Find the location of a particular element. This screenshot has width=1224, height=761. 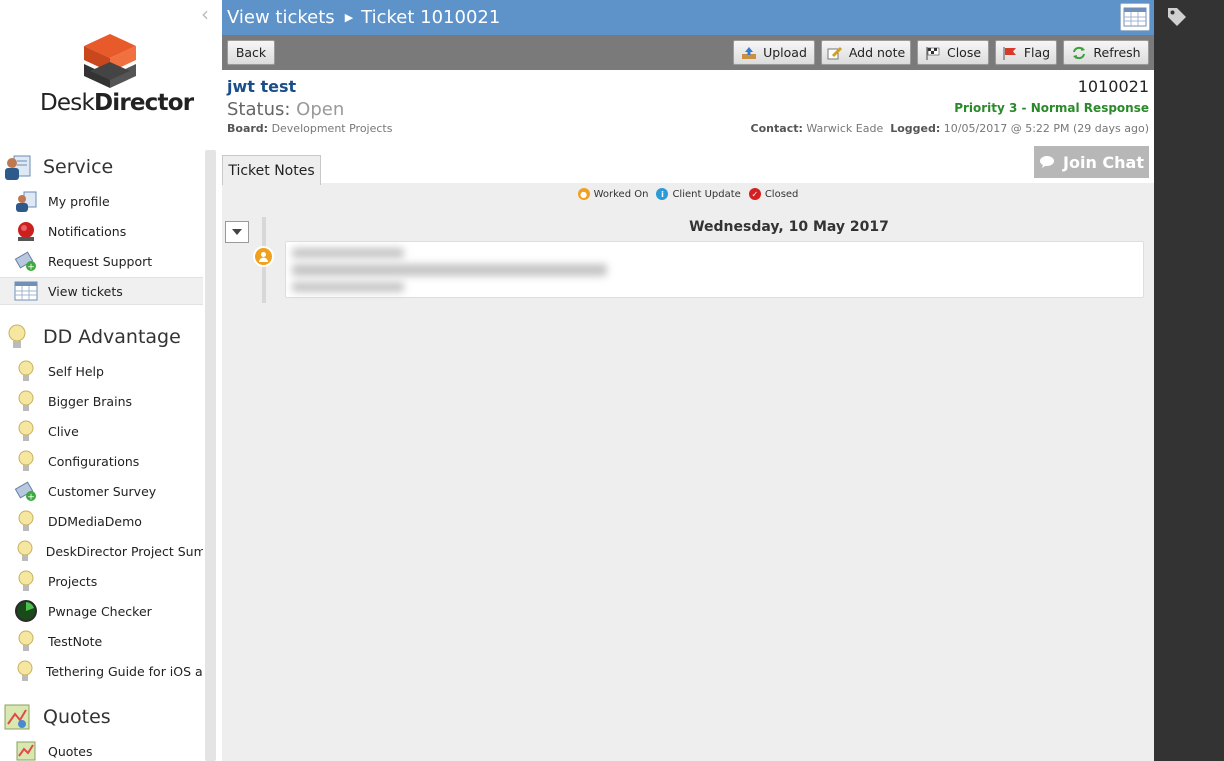

sidebar-item-label: Bigger Brains is located at coordinates (90, 401).